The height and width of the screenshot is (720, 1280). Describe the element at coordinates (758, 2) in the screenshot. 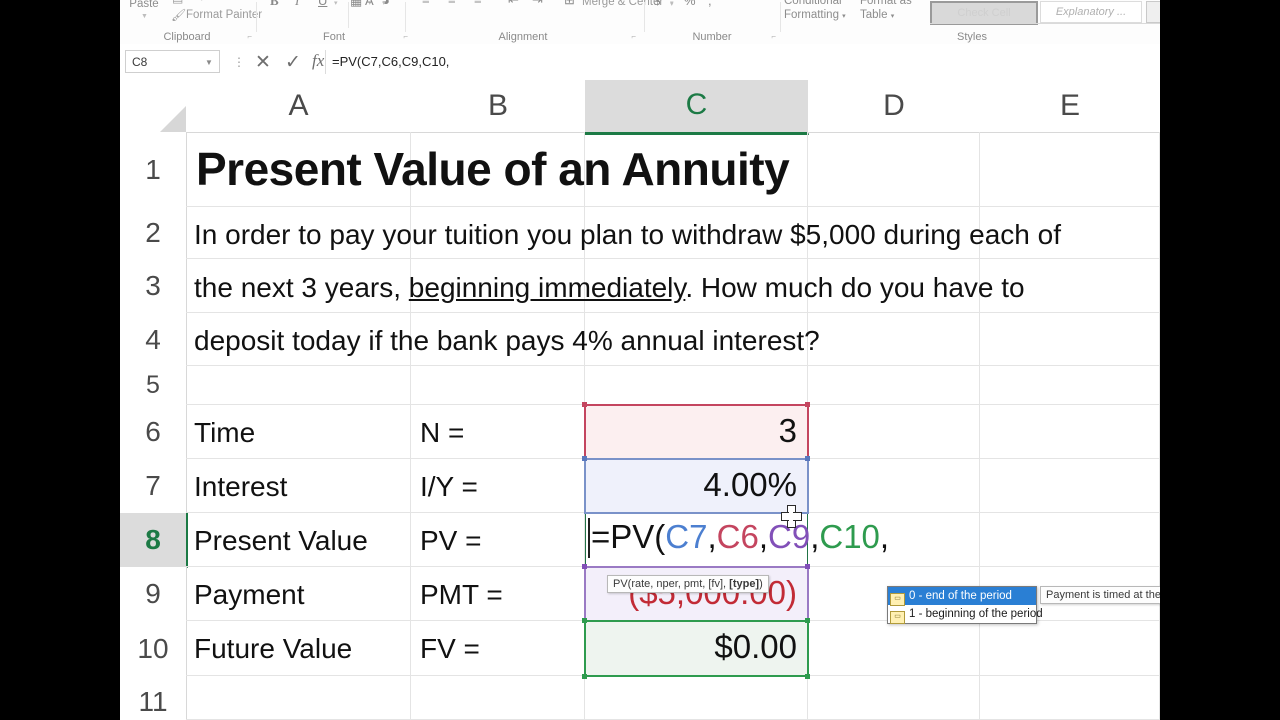

I see `decrease-decimal-icon: ⁰⁰⁻` at that location.